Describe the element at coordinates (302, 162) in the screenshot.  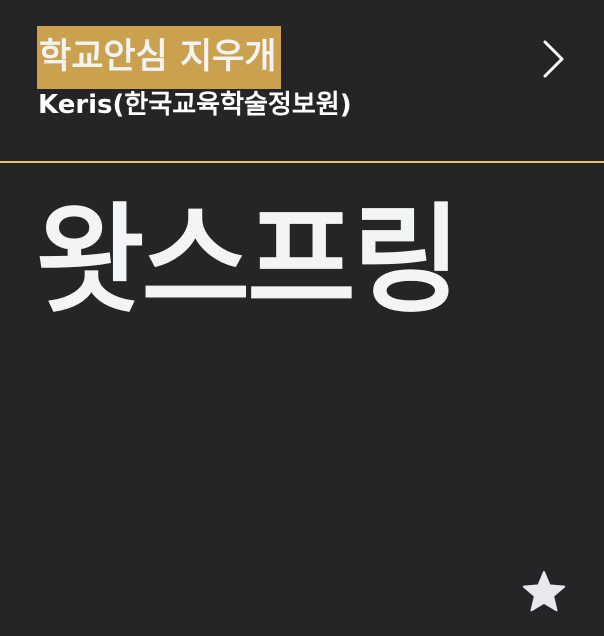
I see `header-divider` at that location.